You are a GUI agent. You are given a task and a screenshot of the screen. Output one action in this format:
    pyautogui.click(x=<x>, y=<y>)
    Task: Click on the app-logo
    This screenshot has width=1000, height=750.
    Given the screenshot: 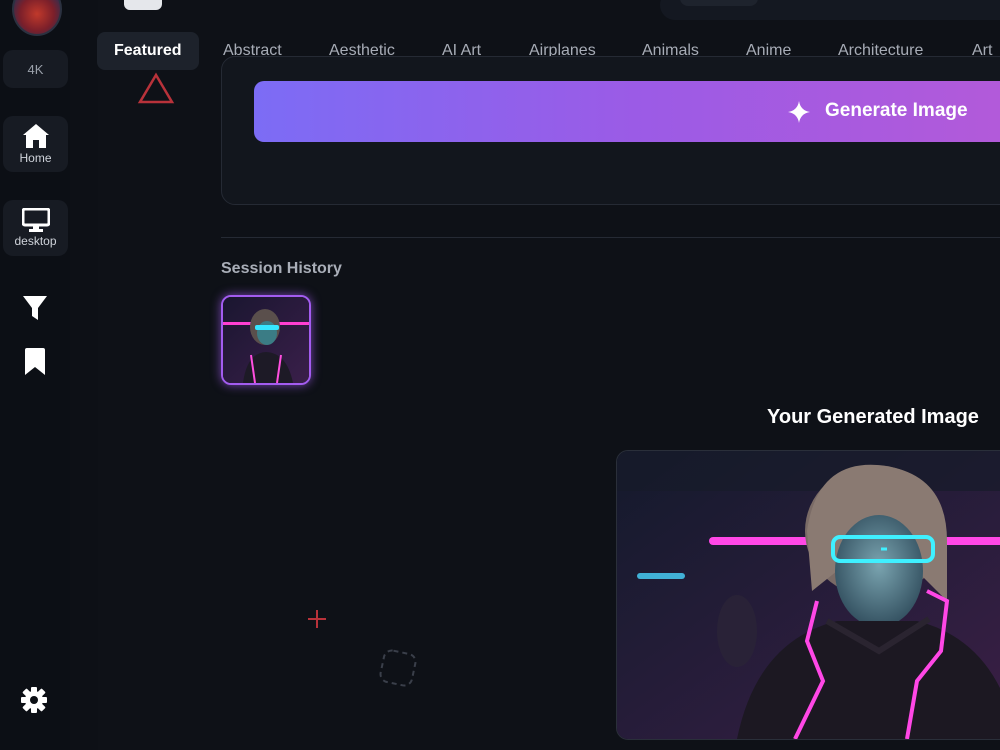 What is the action you would take?
    pyautogui.click(x=143, y=5)
    